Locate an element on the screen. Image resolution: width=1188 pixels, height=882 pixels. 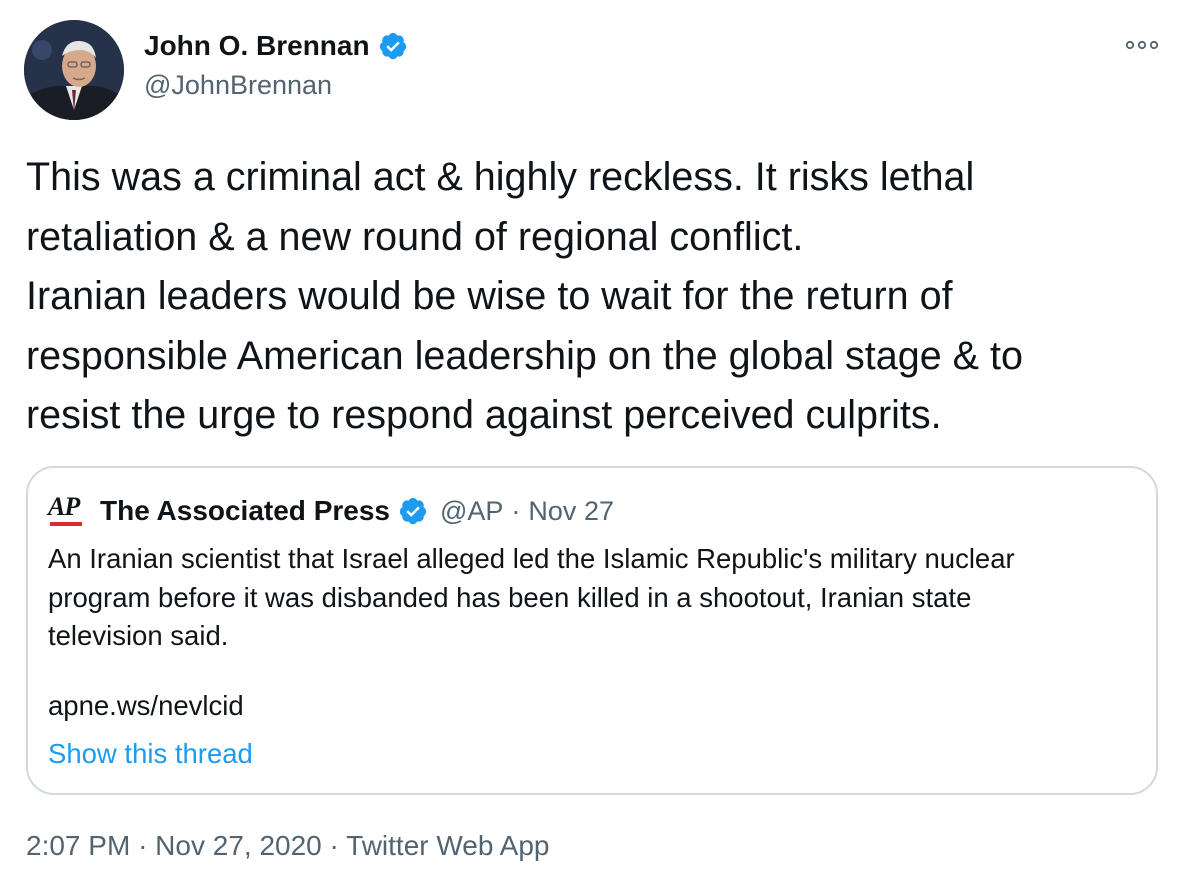
avatar is located at coordinates (74, 70).